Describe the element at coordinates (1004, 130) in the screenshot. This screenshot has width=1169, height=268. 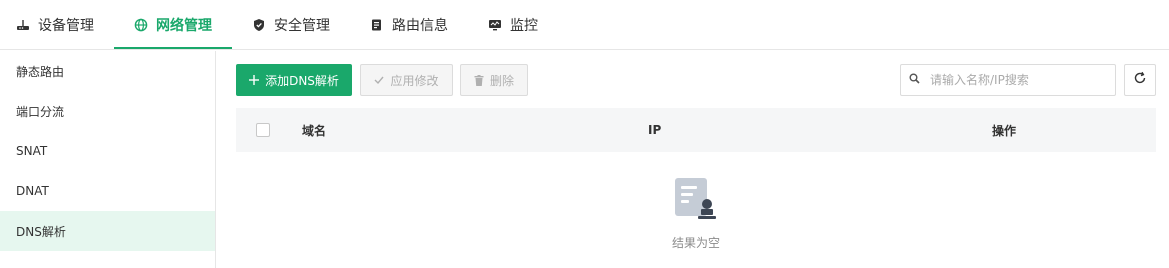
I see `column-header-actions: 操作` at that location.